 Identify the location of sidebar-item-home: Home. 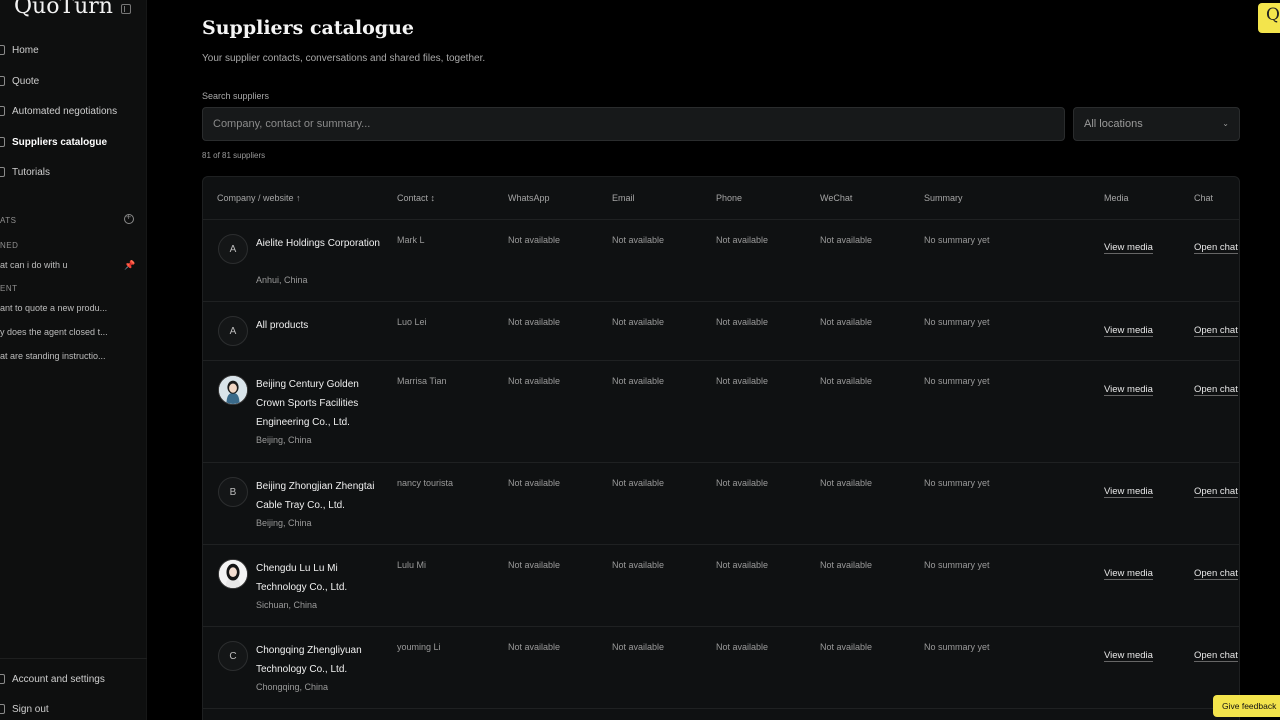
(19, 50).